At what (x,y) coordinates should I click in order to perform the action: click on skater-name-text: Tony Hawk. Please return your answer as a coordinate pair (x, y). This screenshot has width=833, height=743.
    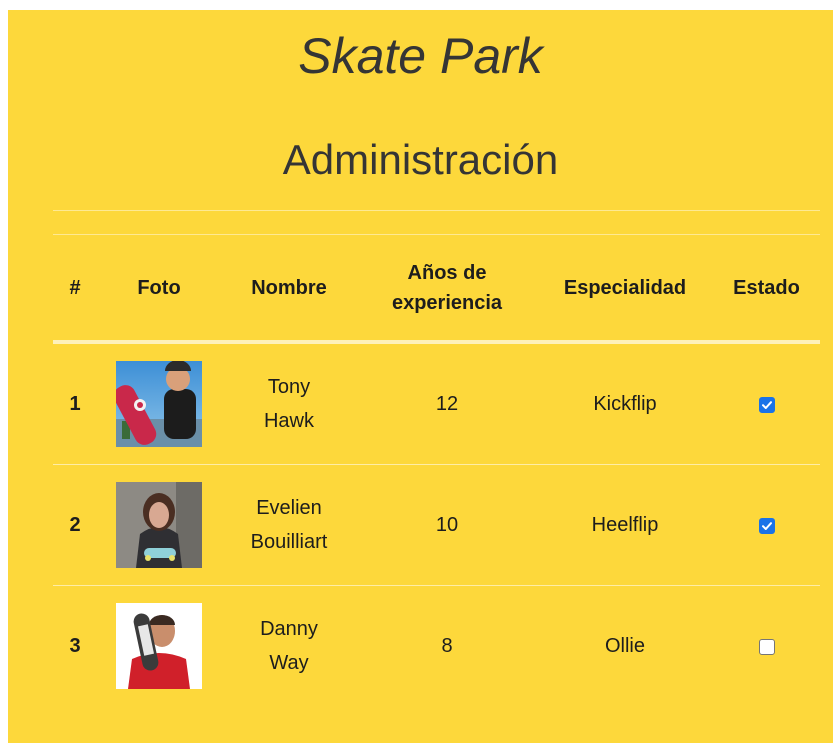
    Looking at the image, I should click on (288, 404).